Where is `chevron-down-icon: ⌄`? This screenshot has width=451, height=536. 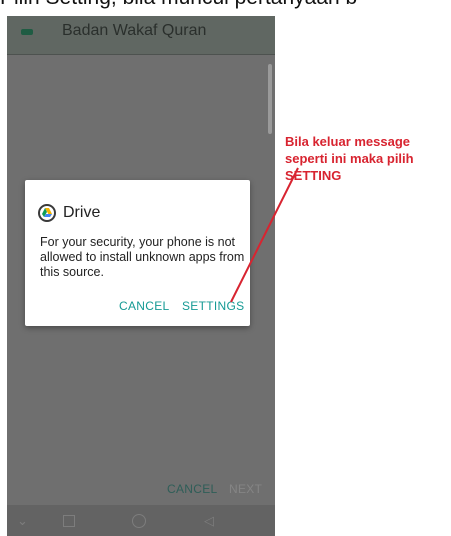 chevron-down-icon: ⌄ is located at coordinates (22, 521).